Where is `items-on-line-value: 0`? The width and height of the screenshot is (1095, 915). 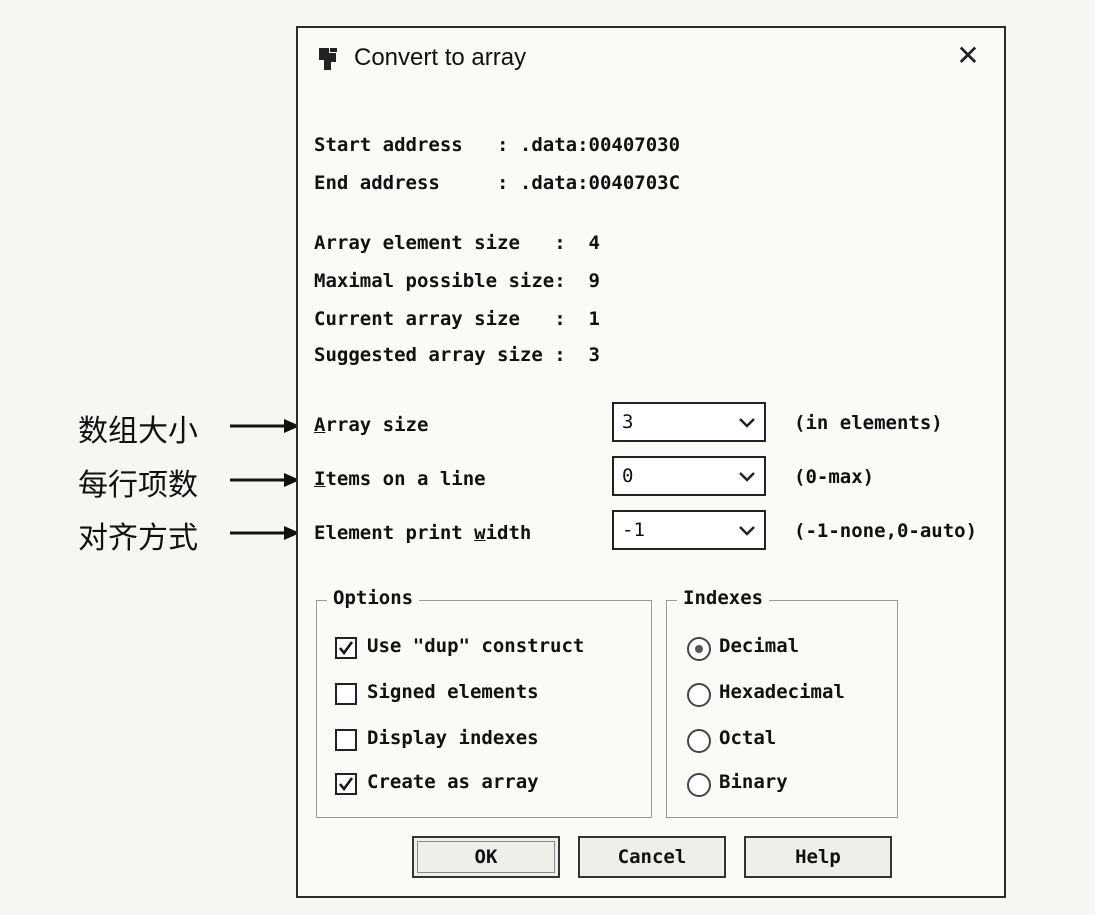 items-on-line-value: 0 is located at coordinates (628, 476).